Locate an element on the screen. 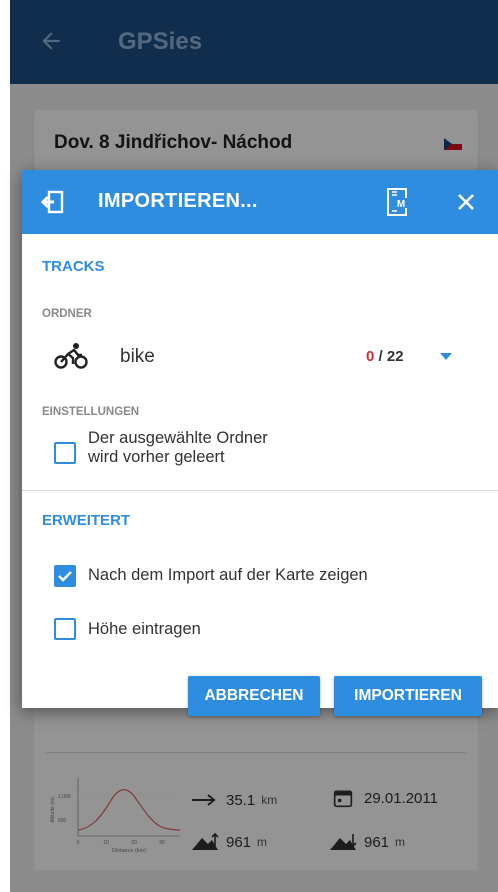 The image size is (498, 892). settings-label: EINSTELLUNGEN is located at coordinates (91, 412).